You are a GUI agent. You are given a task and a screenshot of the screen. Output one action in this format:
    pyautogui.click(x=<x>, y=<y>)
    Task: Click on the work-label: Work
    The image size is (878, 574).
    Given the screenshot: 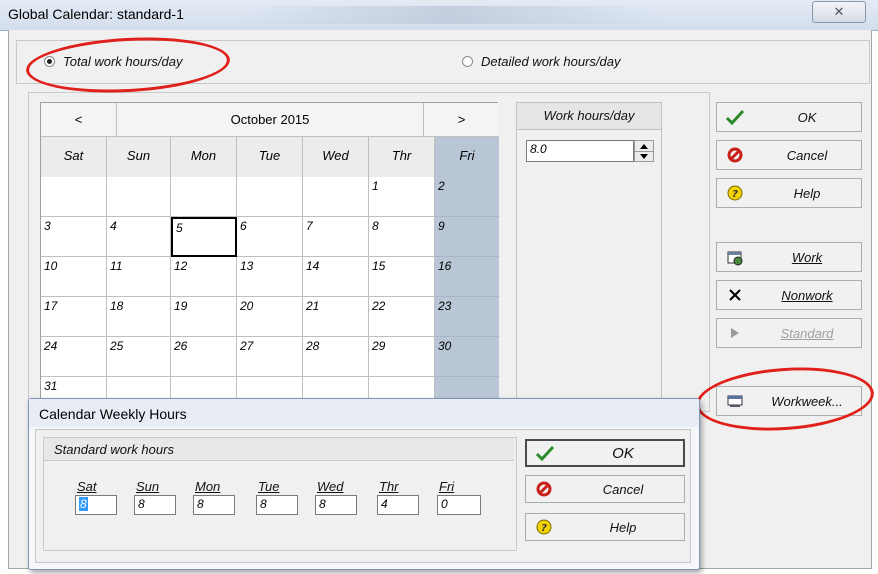 What is the action you would take?
    pyautogui.click(x=807, y=257)
    